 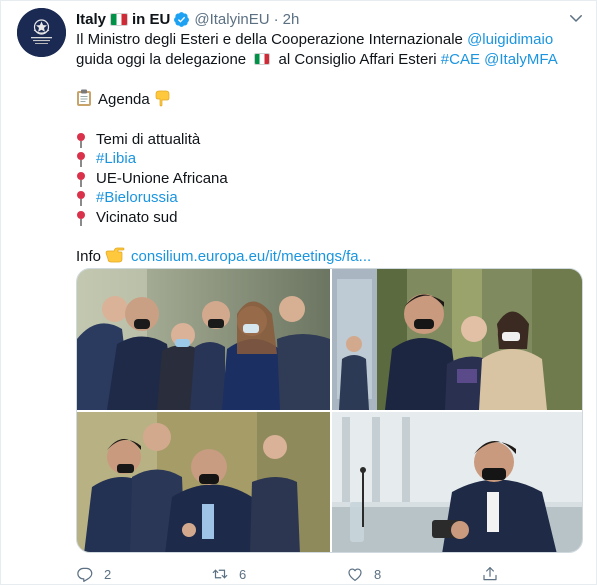 I want to click on reply-icon, so click(x=85, y=574).